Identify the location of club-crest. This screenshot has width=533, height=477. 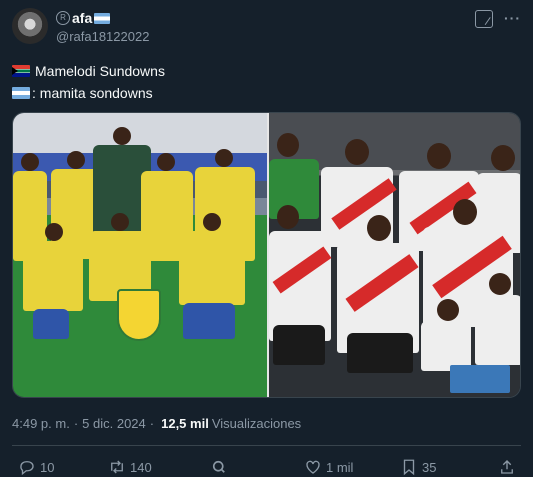
(139, 315).